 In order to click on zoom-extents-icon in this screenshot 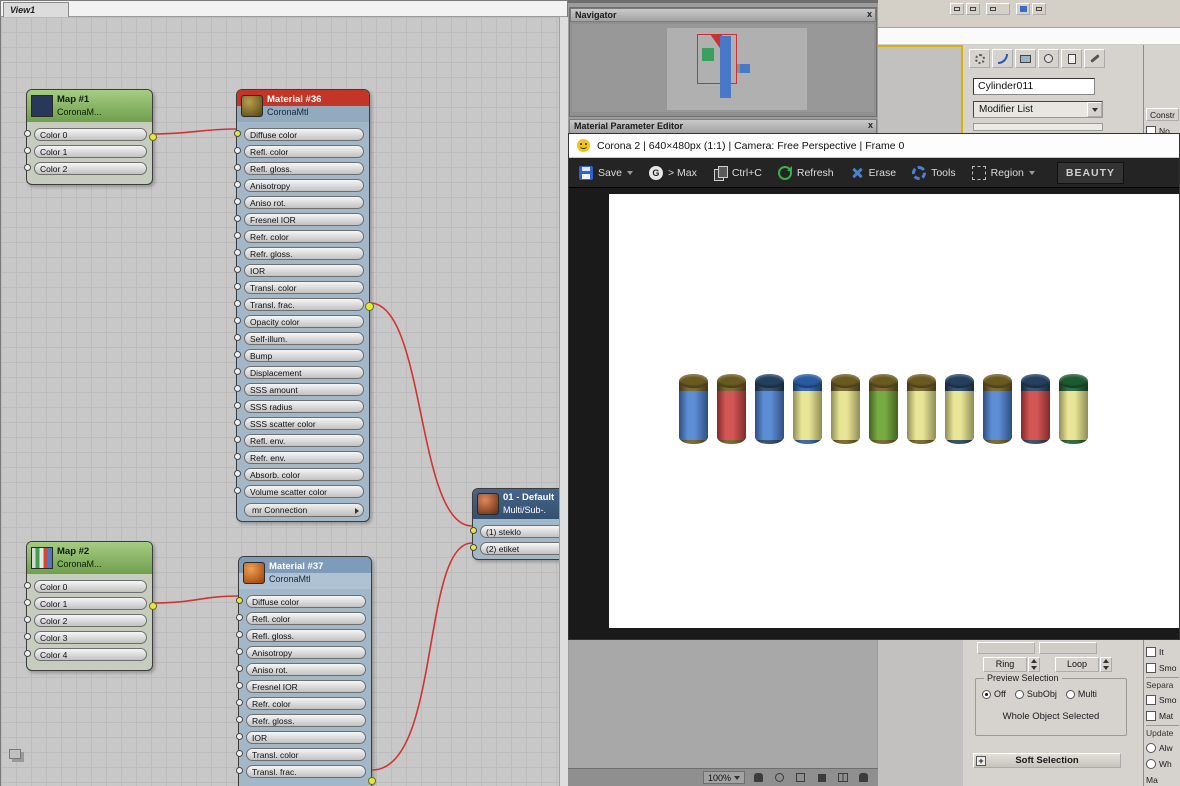, I will do `click(779, 777)`.